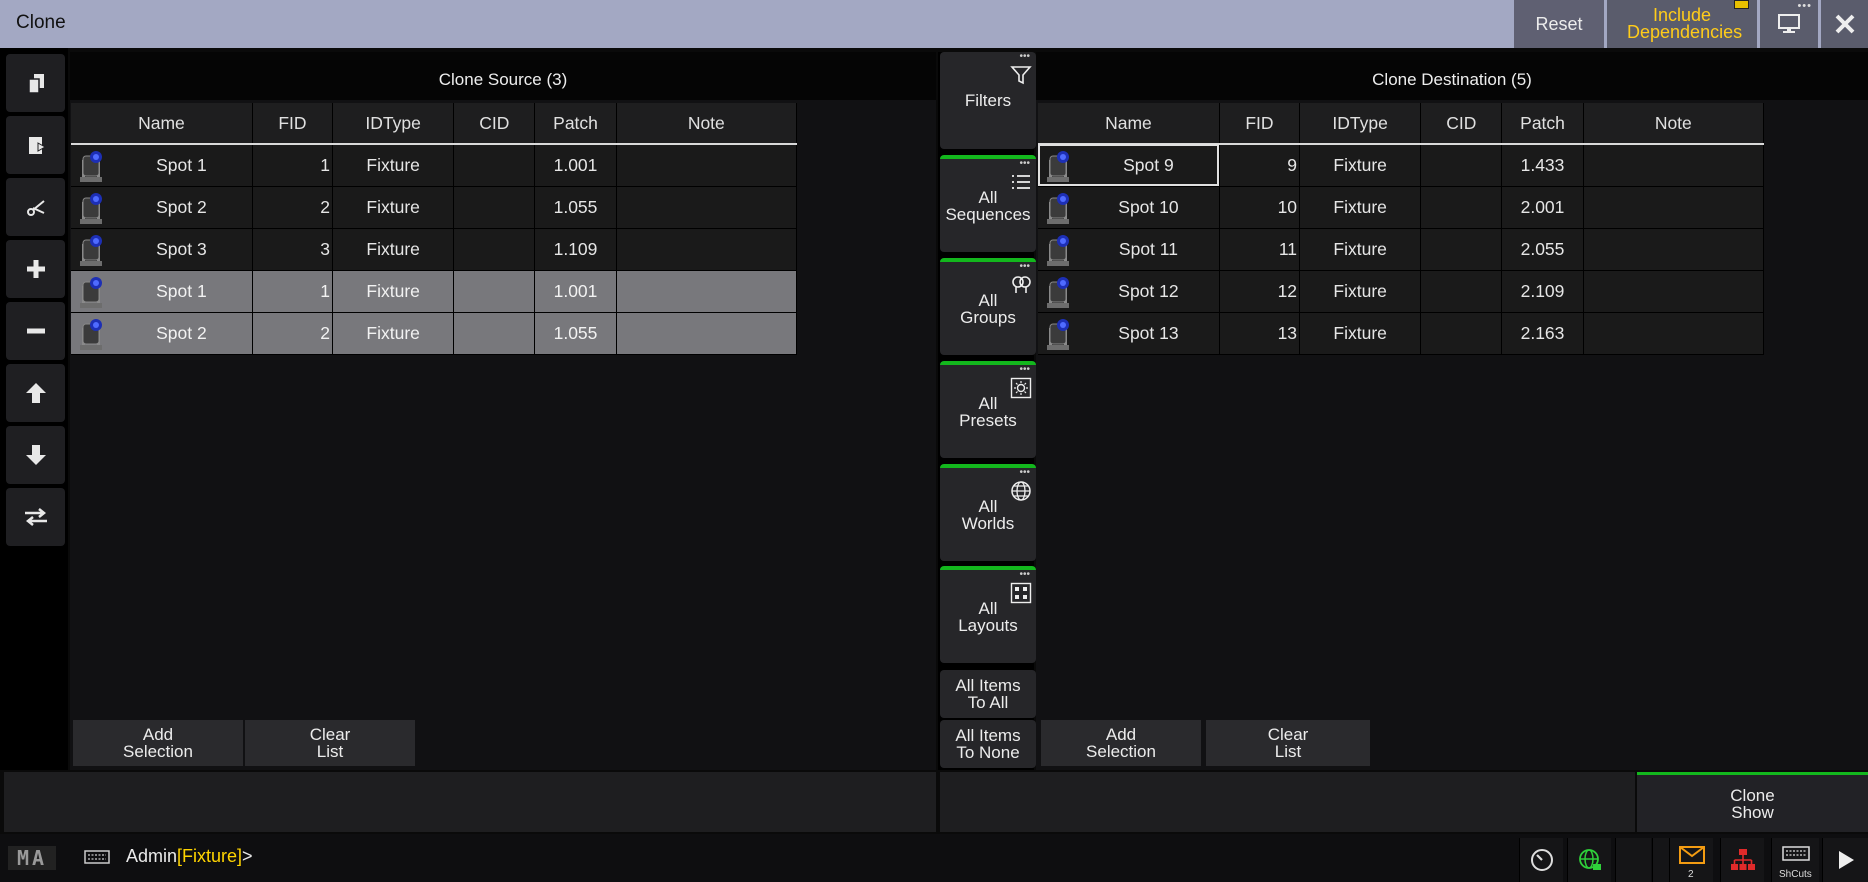 This screenshot has height=882, width=1868. I want to click on table-row: Spot 13 13 Fixture 2.163, so click(1401, 333).